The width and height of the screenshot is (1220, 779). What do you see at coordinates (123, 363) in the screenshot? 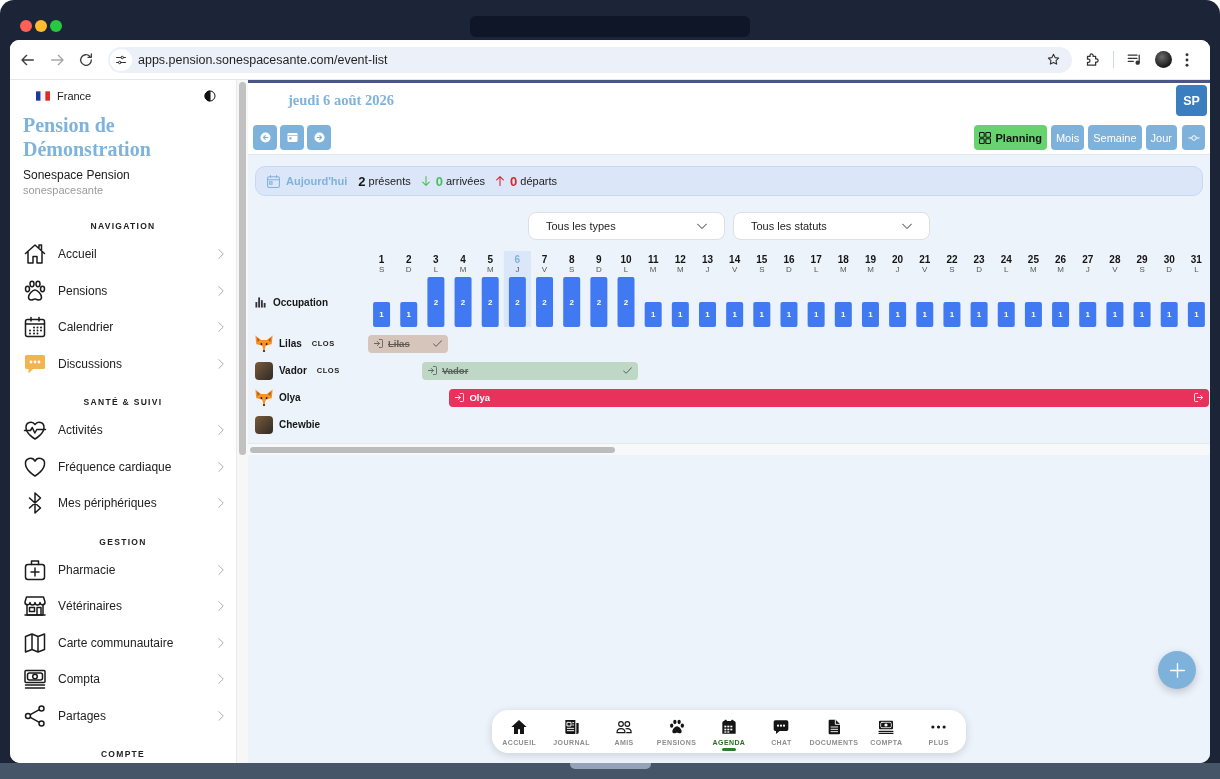
I see `sidebar-item: Discussions` at bounding box center [123, 363].